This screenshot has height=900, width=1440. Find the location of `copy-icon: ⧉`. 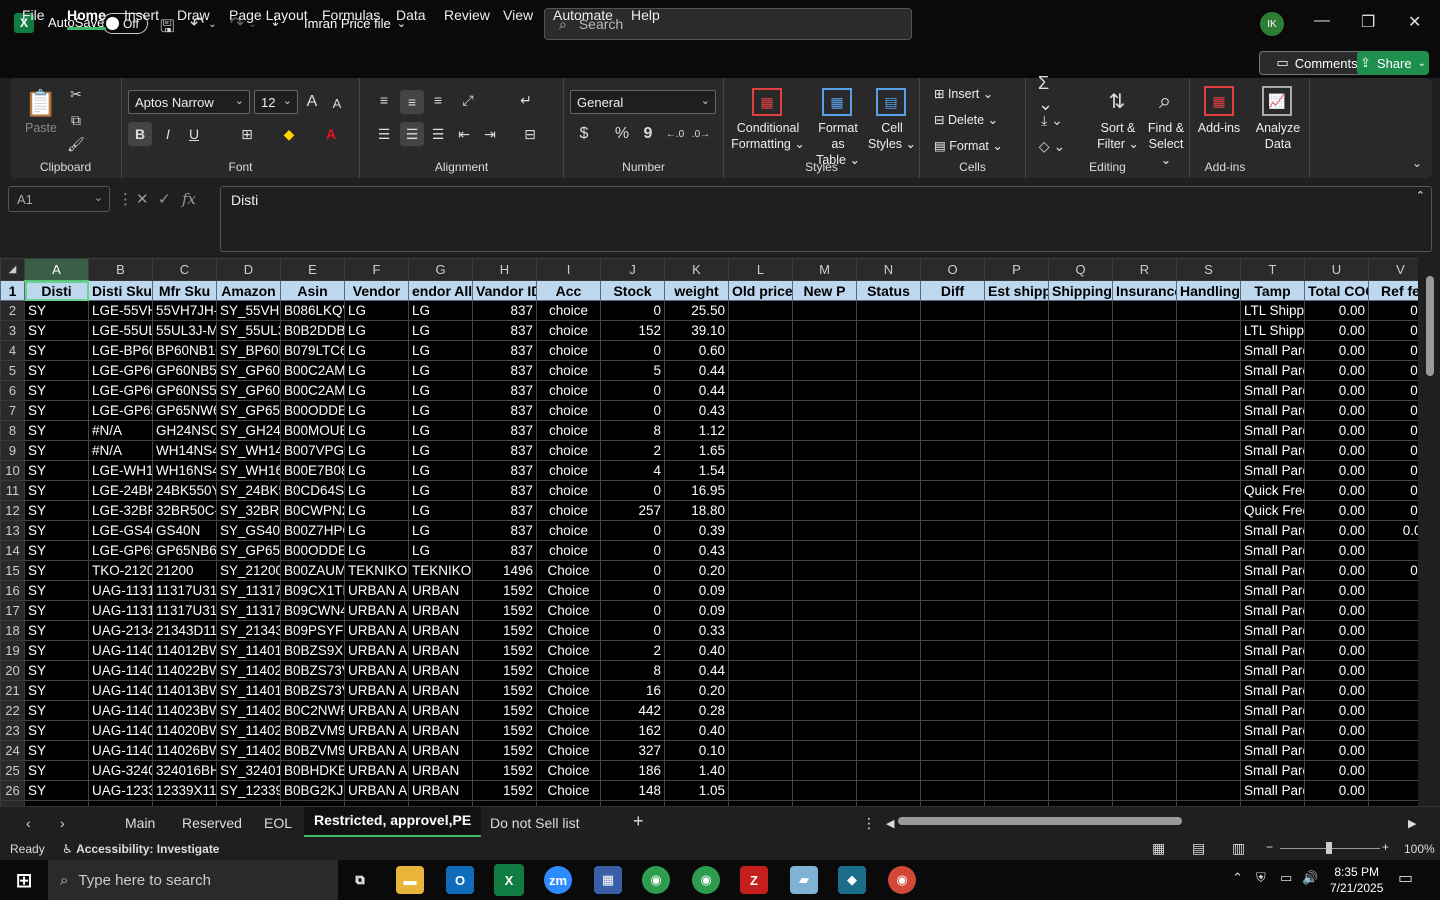

copy-icon: ⧉ is located at coordinates (76, 120).